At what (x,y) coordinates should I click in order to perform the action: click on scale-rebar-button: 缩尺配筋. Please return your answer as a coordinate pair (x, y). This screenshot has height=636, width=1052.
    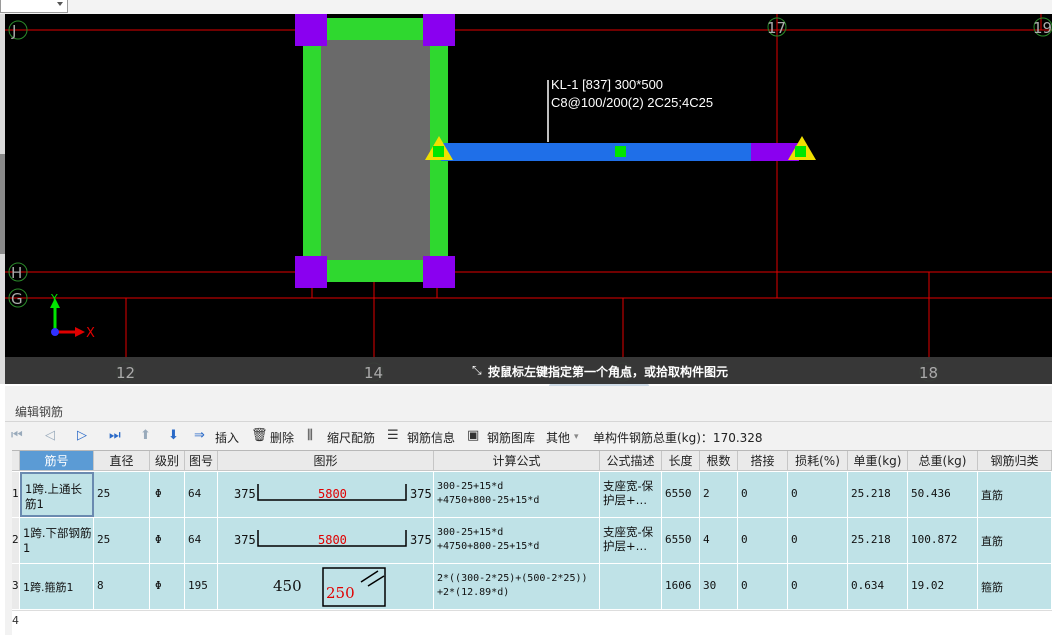
    Looking at the image, I should click on (351, 437).